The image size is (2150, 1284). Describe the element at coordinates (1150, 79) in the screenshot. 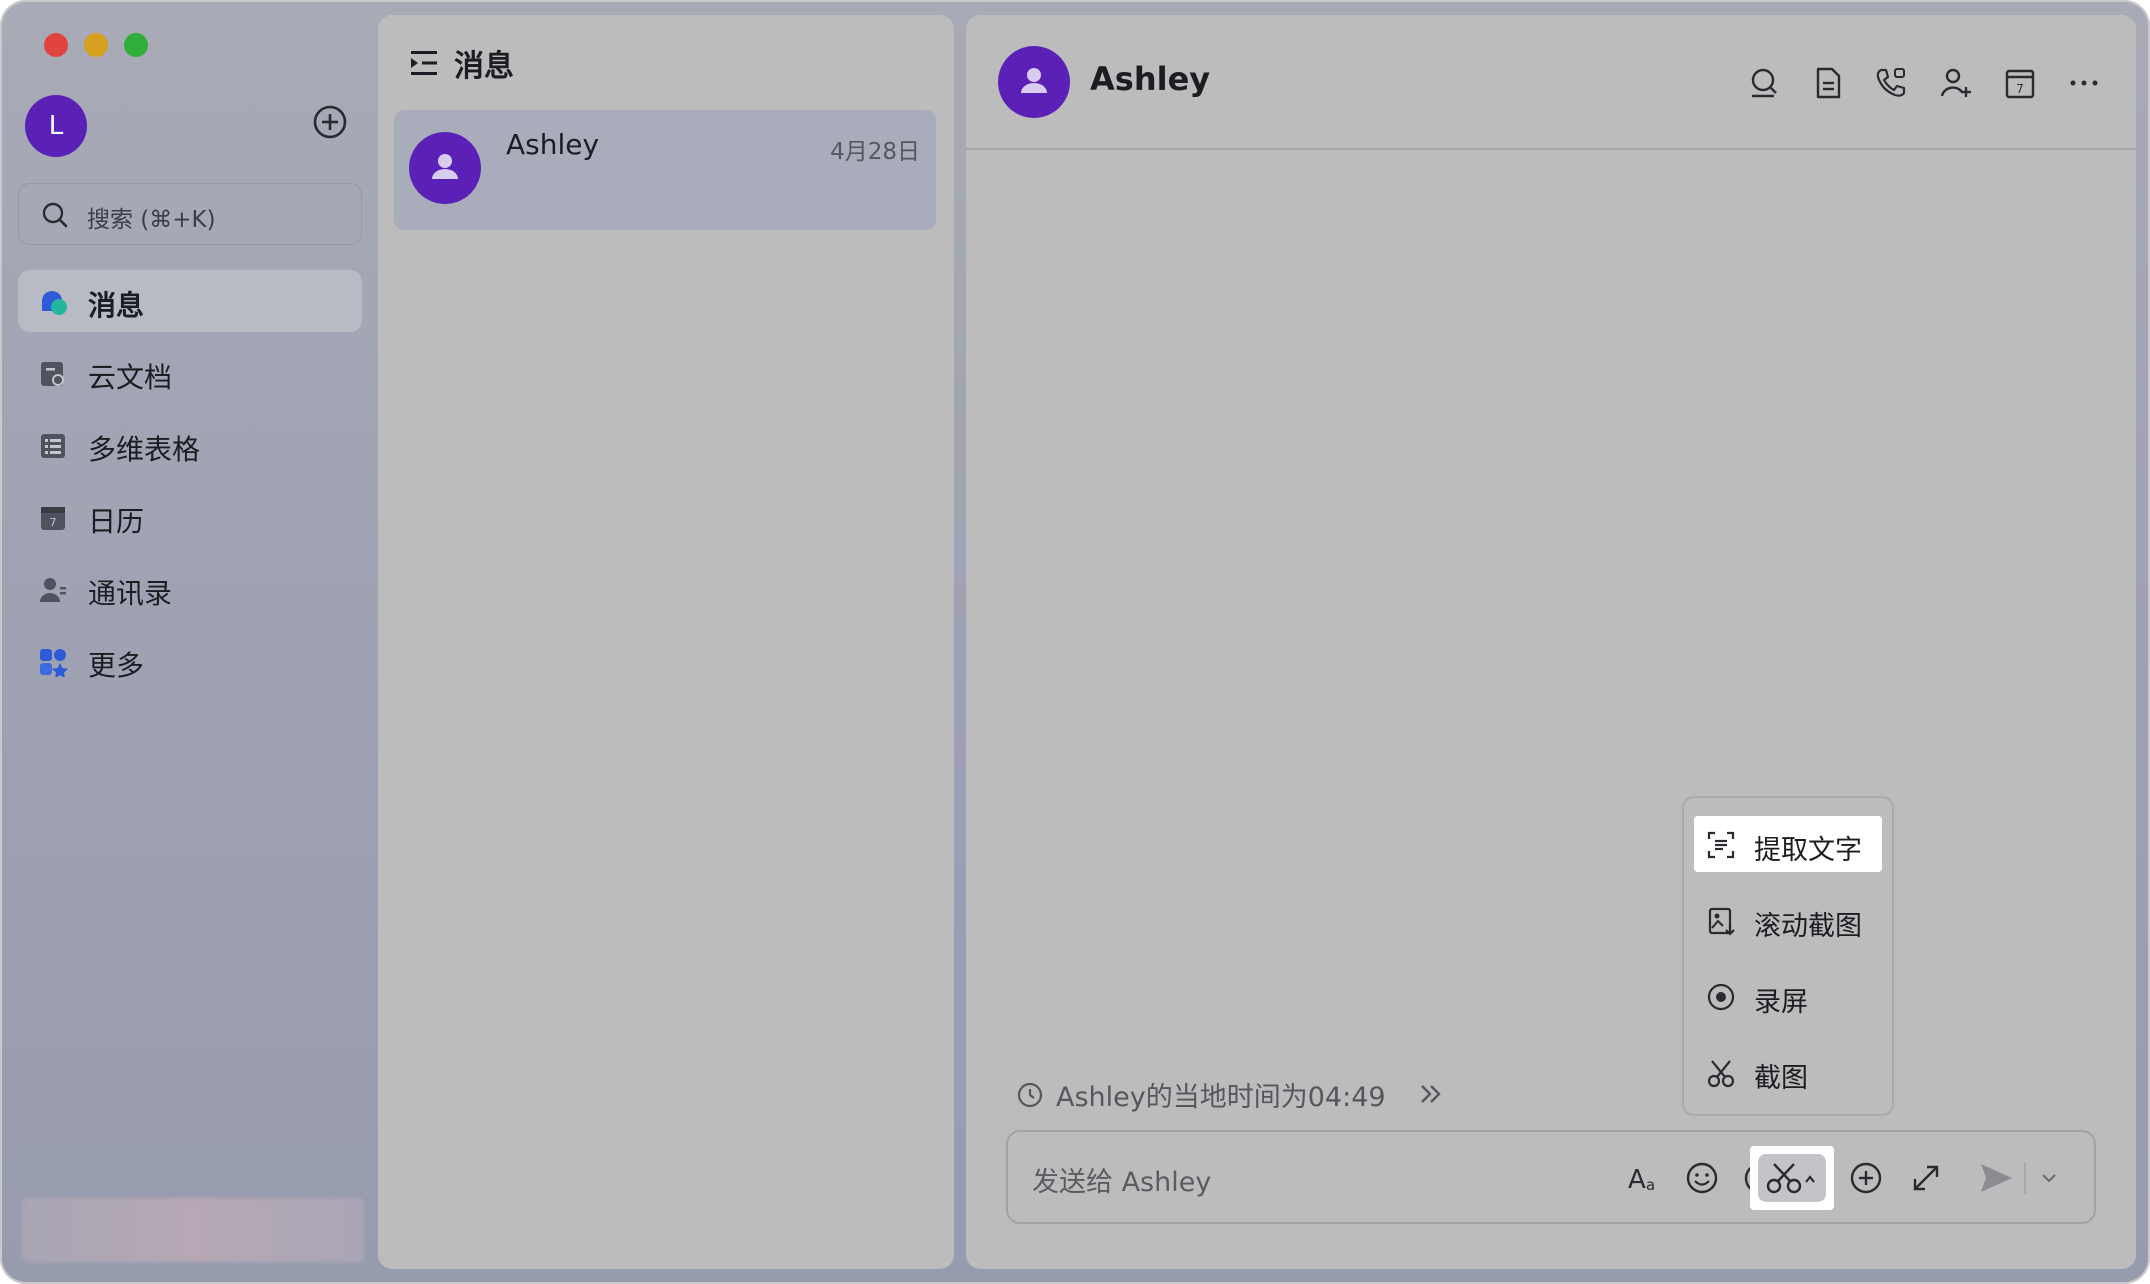

I see `conversation-title: Ashley` at that location.